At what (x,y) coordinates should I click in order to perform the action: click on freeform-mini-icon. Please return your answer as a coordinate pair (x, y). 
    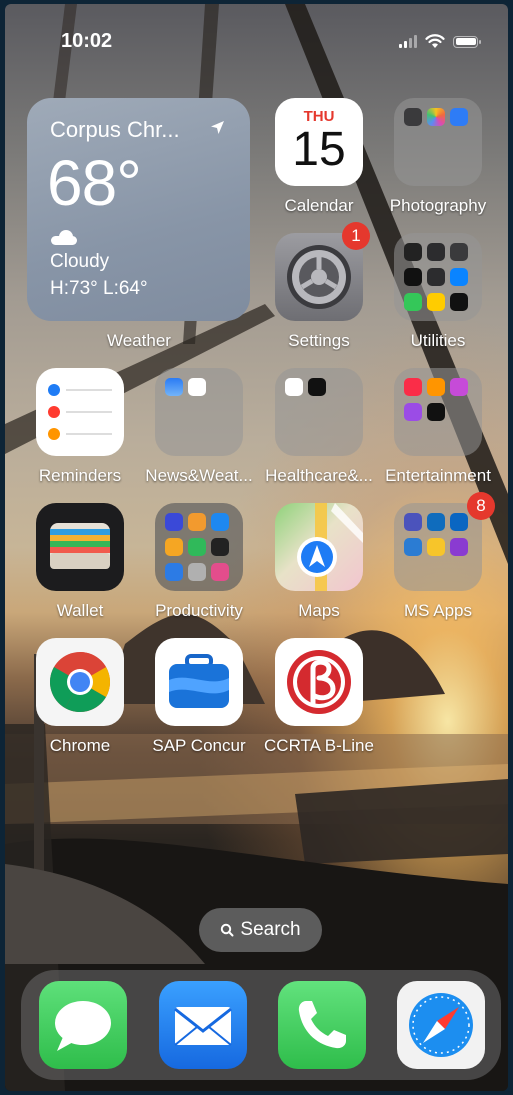
    Looking at the image, I should click on (220, 572).